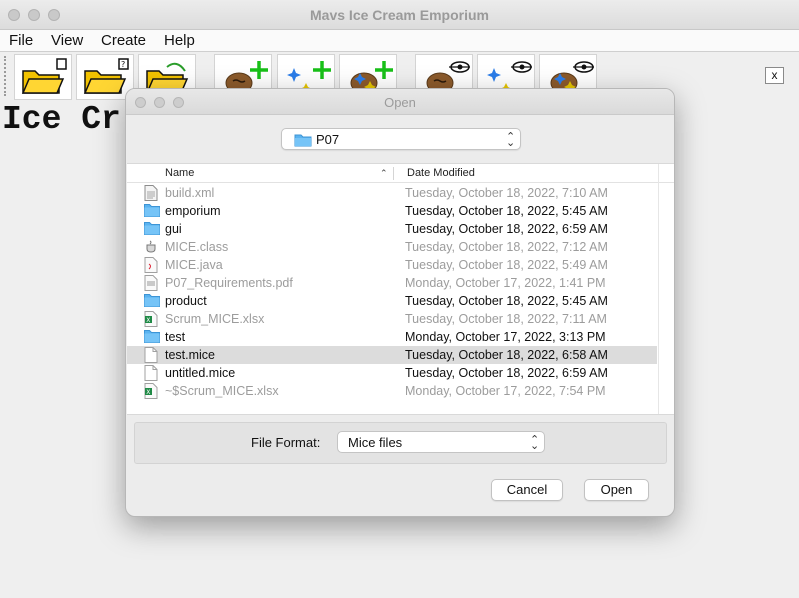  I want to click on sort-ascending-icon: ⌃, so click(384, 173).